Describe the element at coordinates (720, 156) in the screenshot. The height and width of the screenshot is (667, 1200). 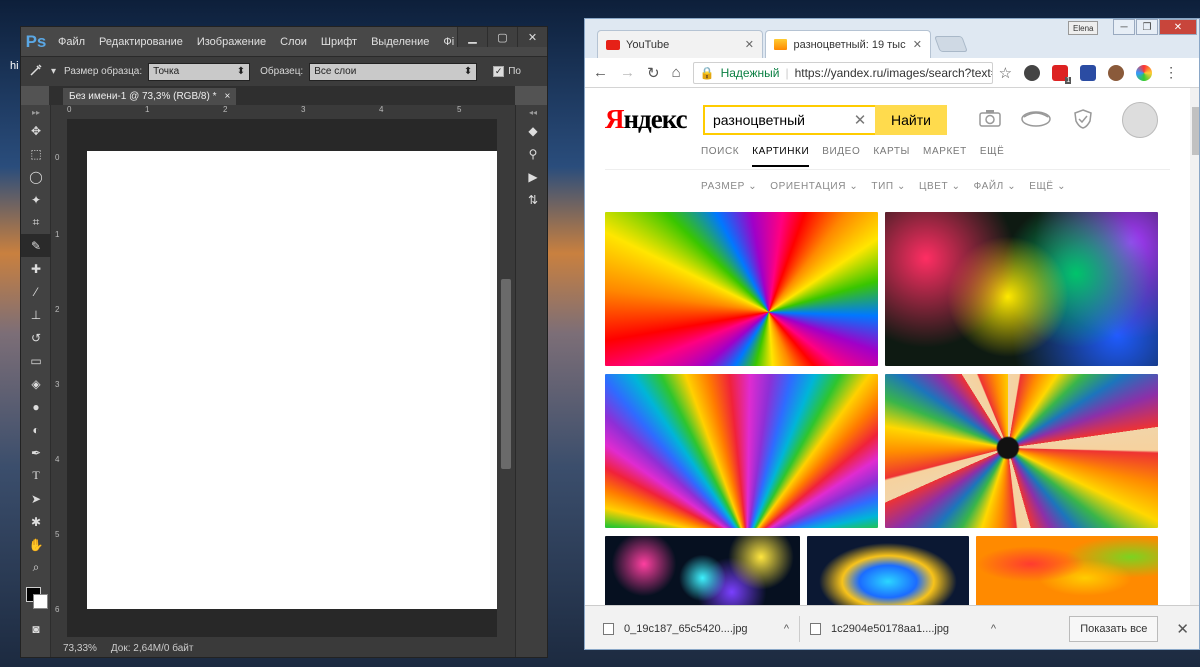
I see `tab-search: ПОИСК` at that location.